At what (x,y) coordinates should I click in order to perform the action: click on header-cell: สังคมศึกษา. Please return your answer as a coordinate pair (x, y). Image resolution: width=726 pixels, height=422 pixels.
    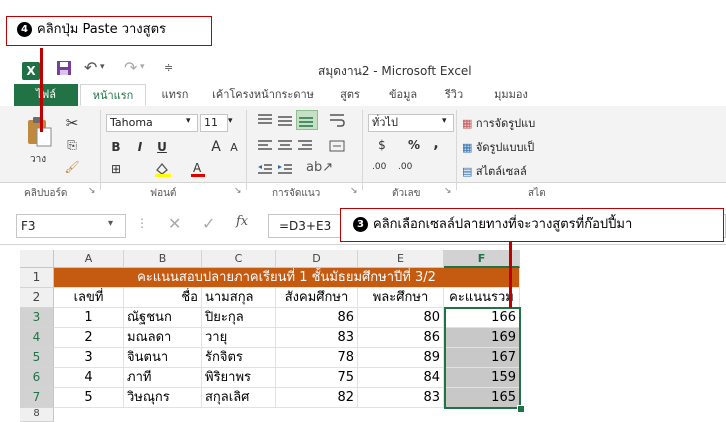
    Looking at the image, I should click on (317, 298).